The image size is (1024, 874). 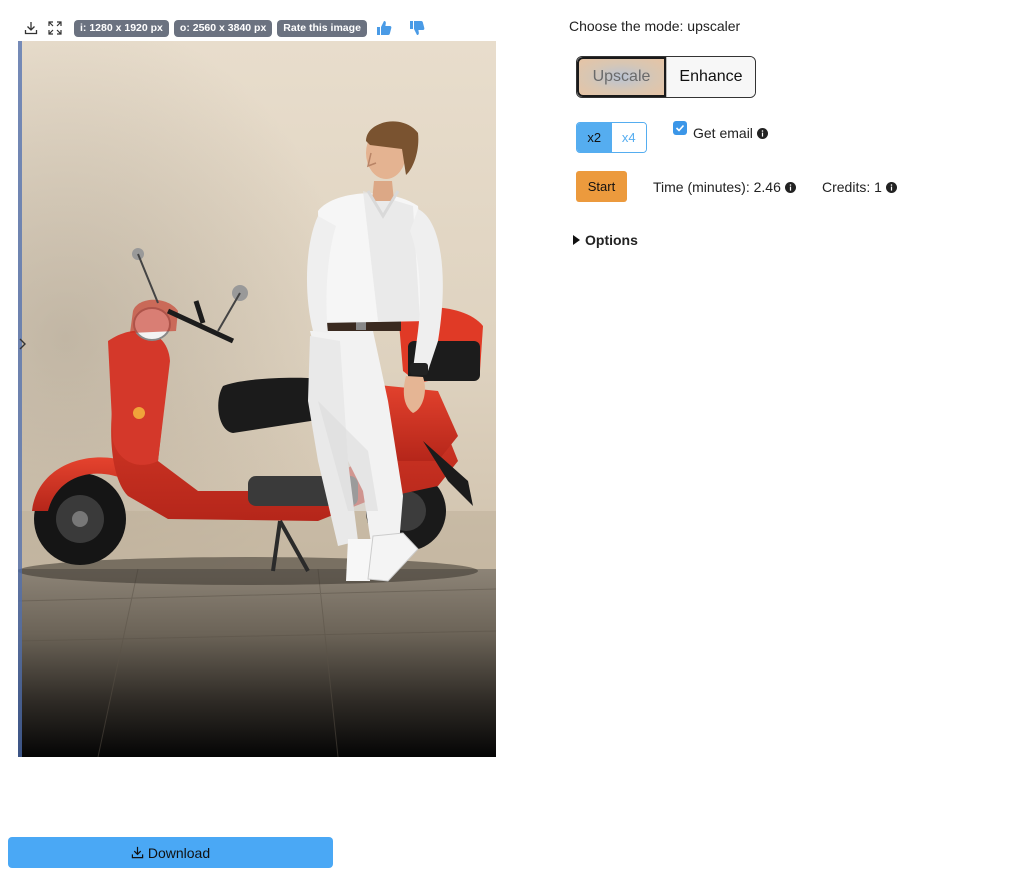 What do you see at coordinates (417, 28) in the screenshot?
I see `thumbs-down-icon` at bounding box center [417, 28].